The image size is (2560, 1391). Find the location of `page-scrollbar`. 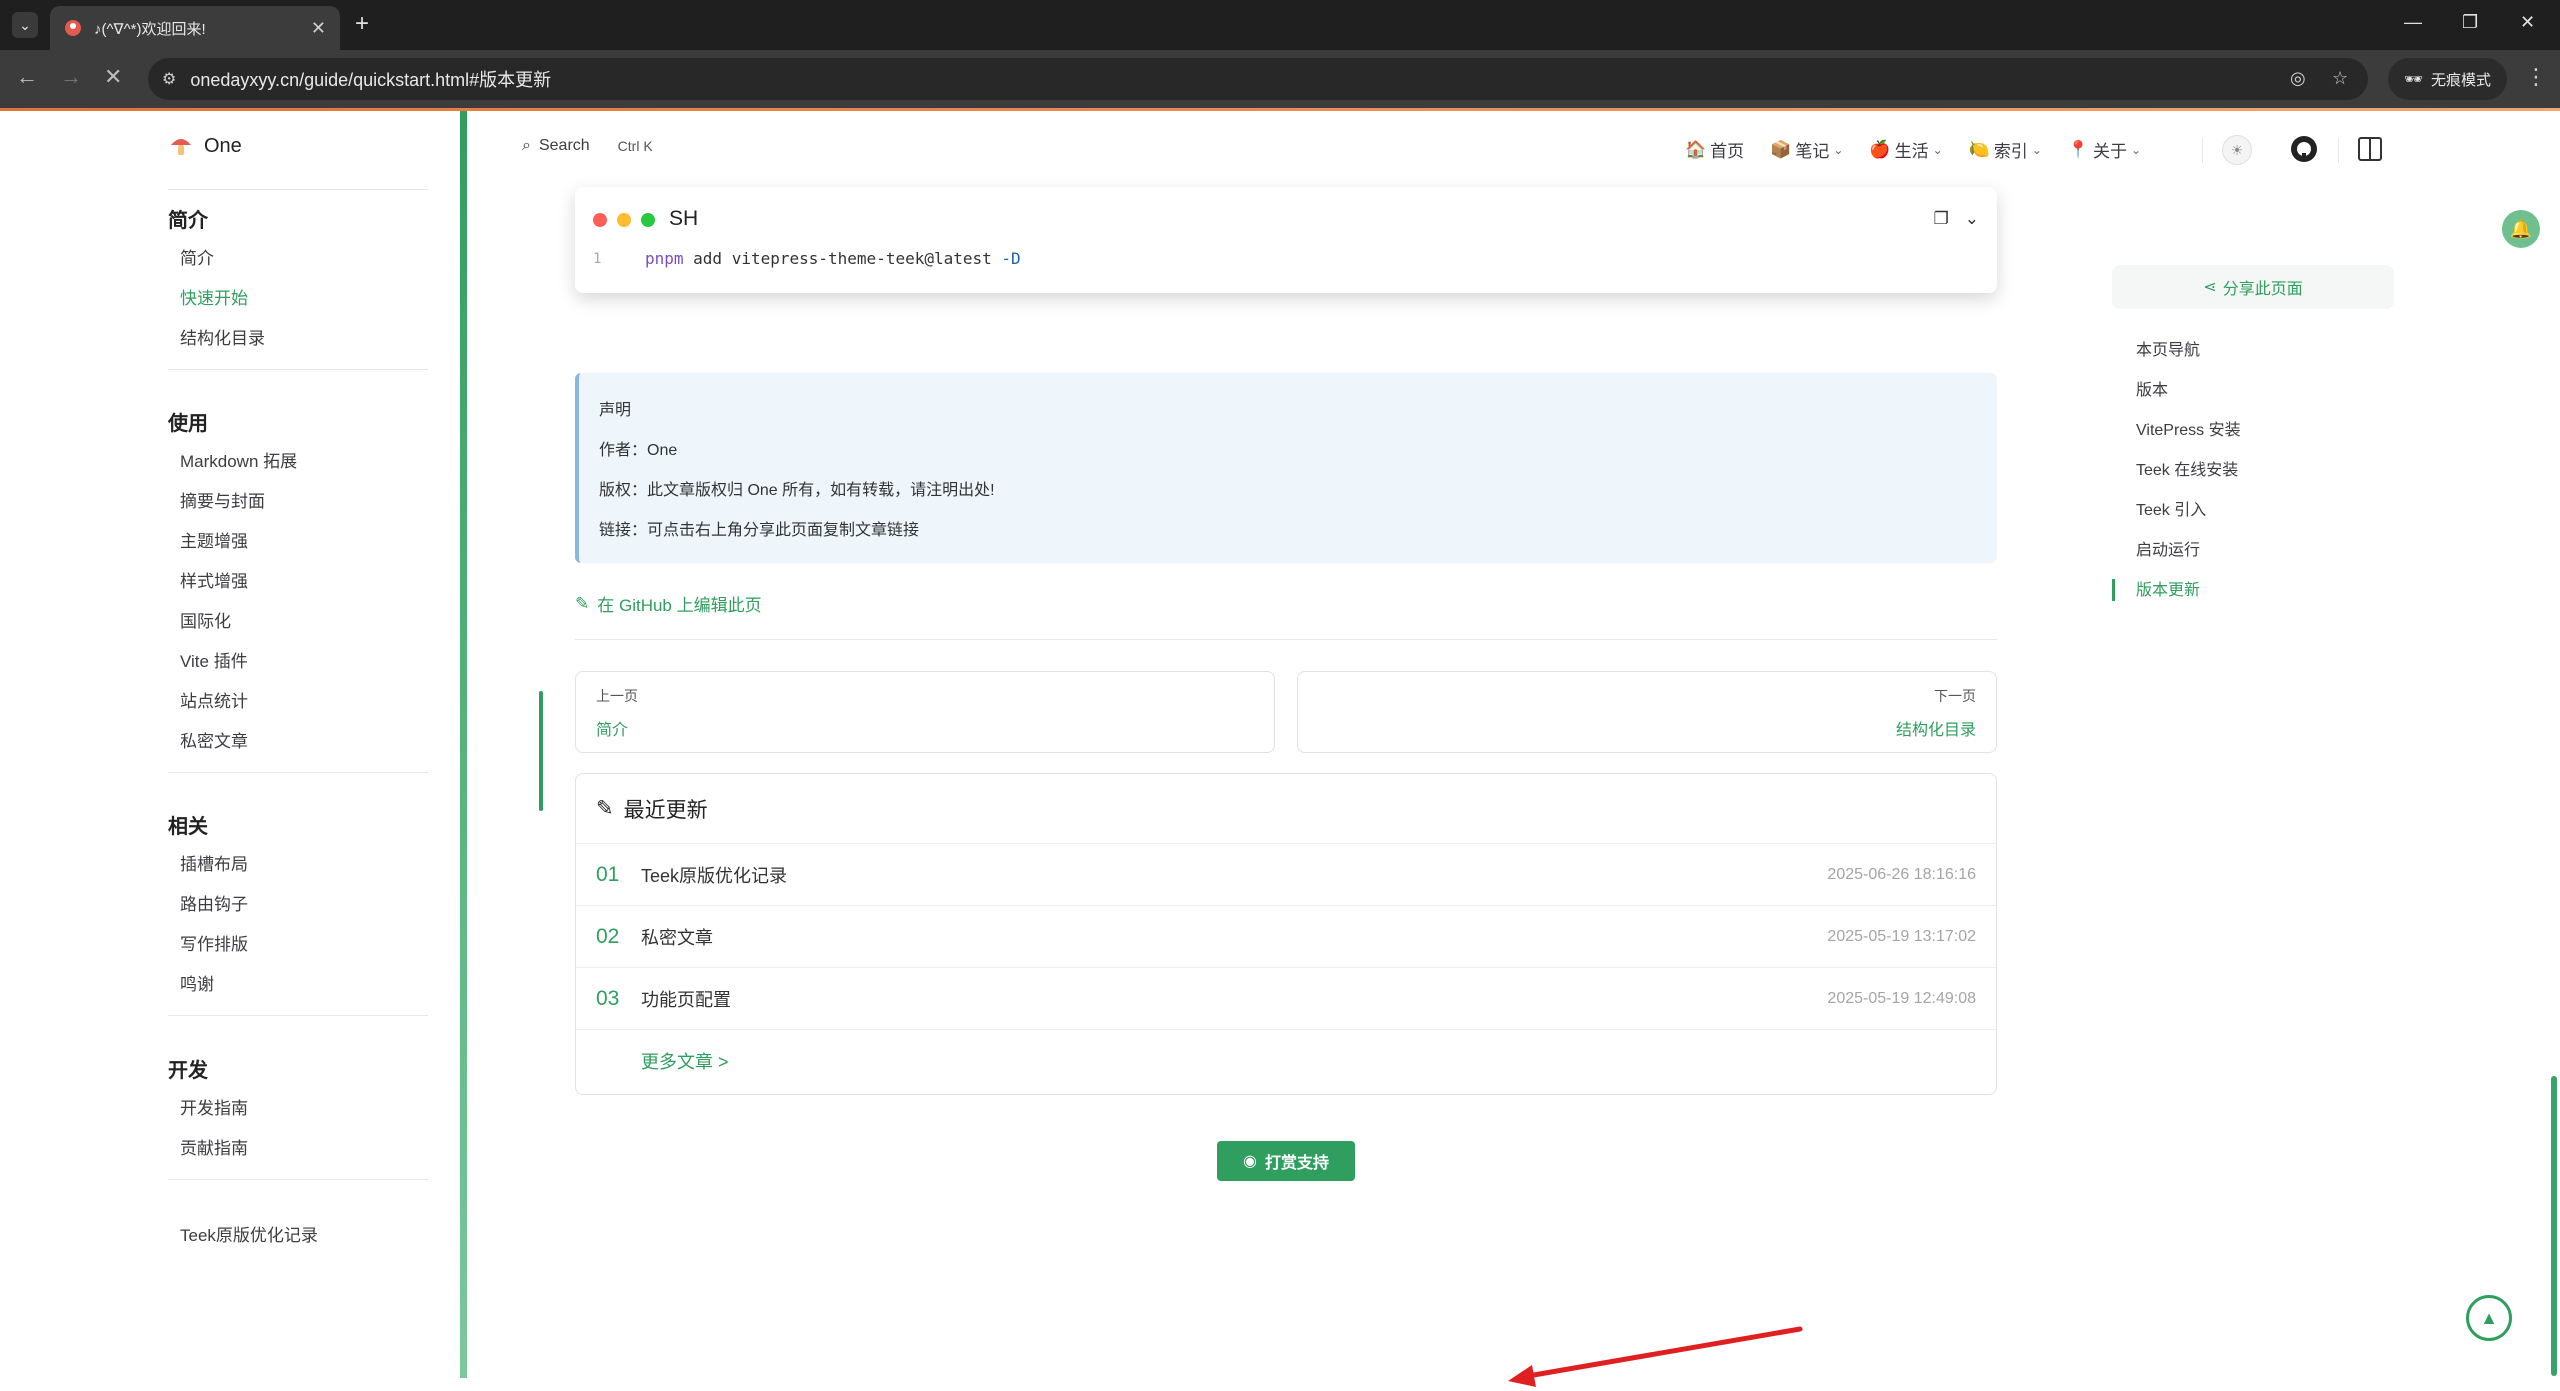

page-scrollbar is located at coordinates (2554, 1226).